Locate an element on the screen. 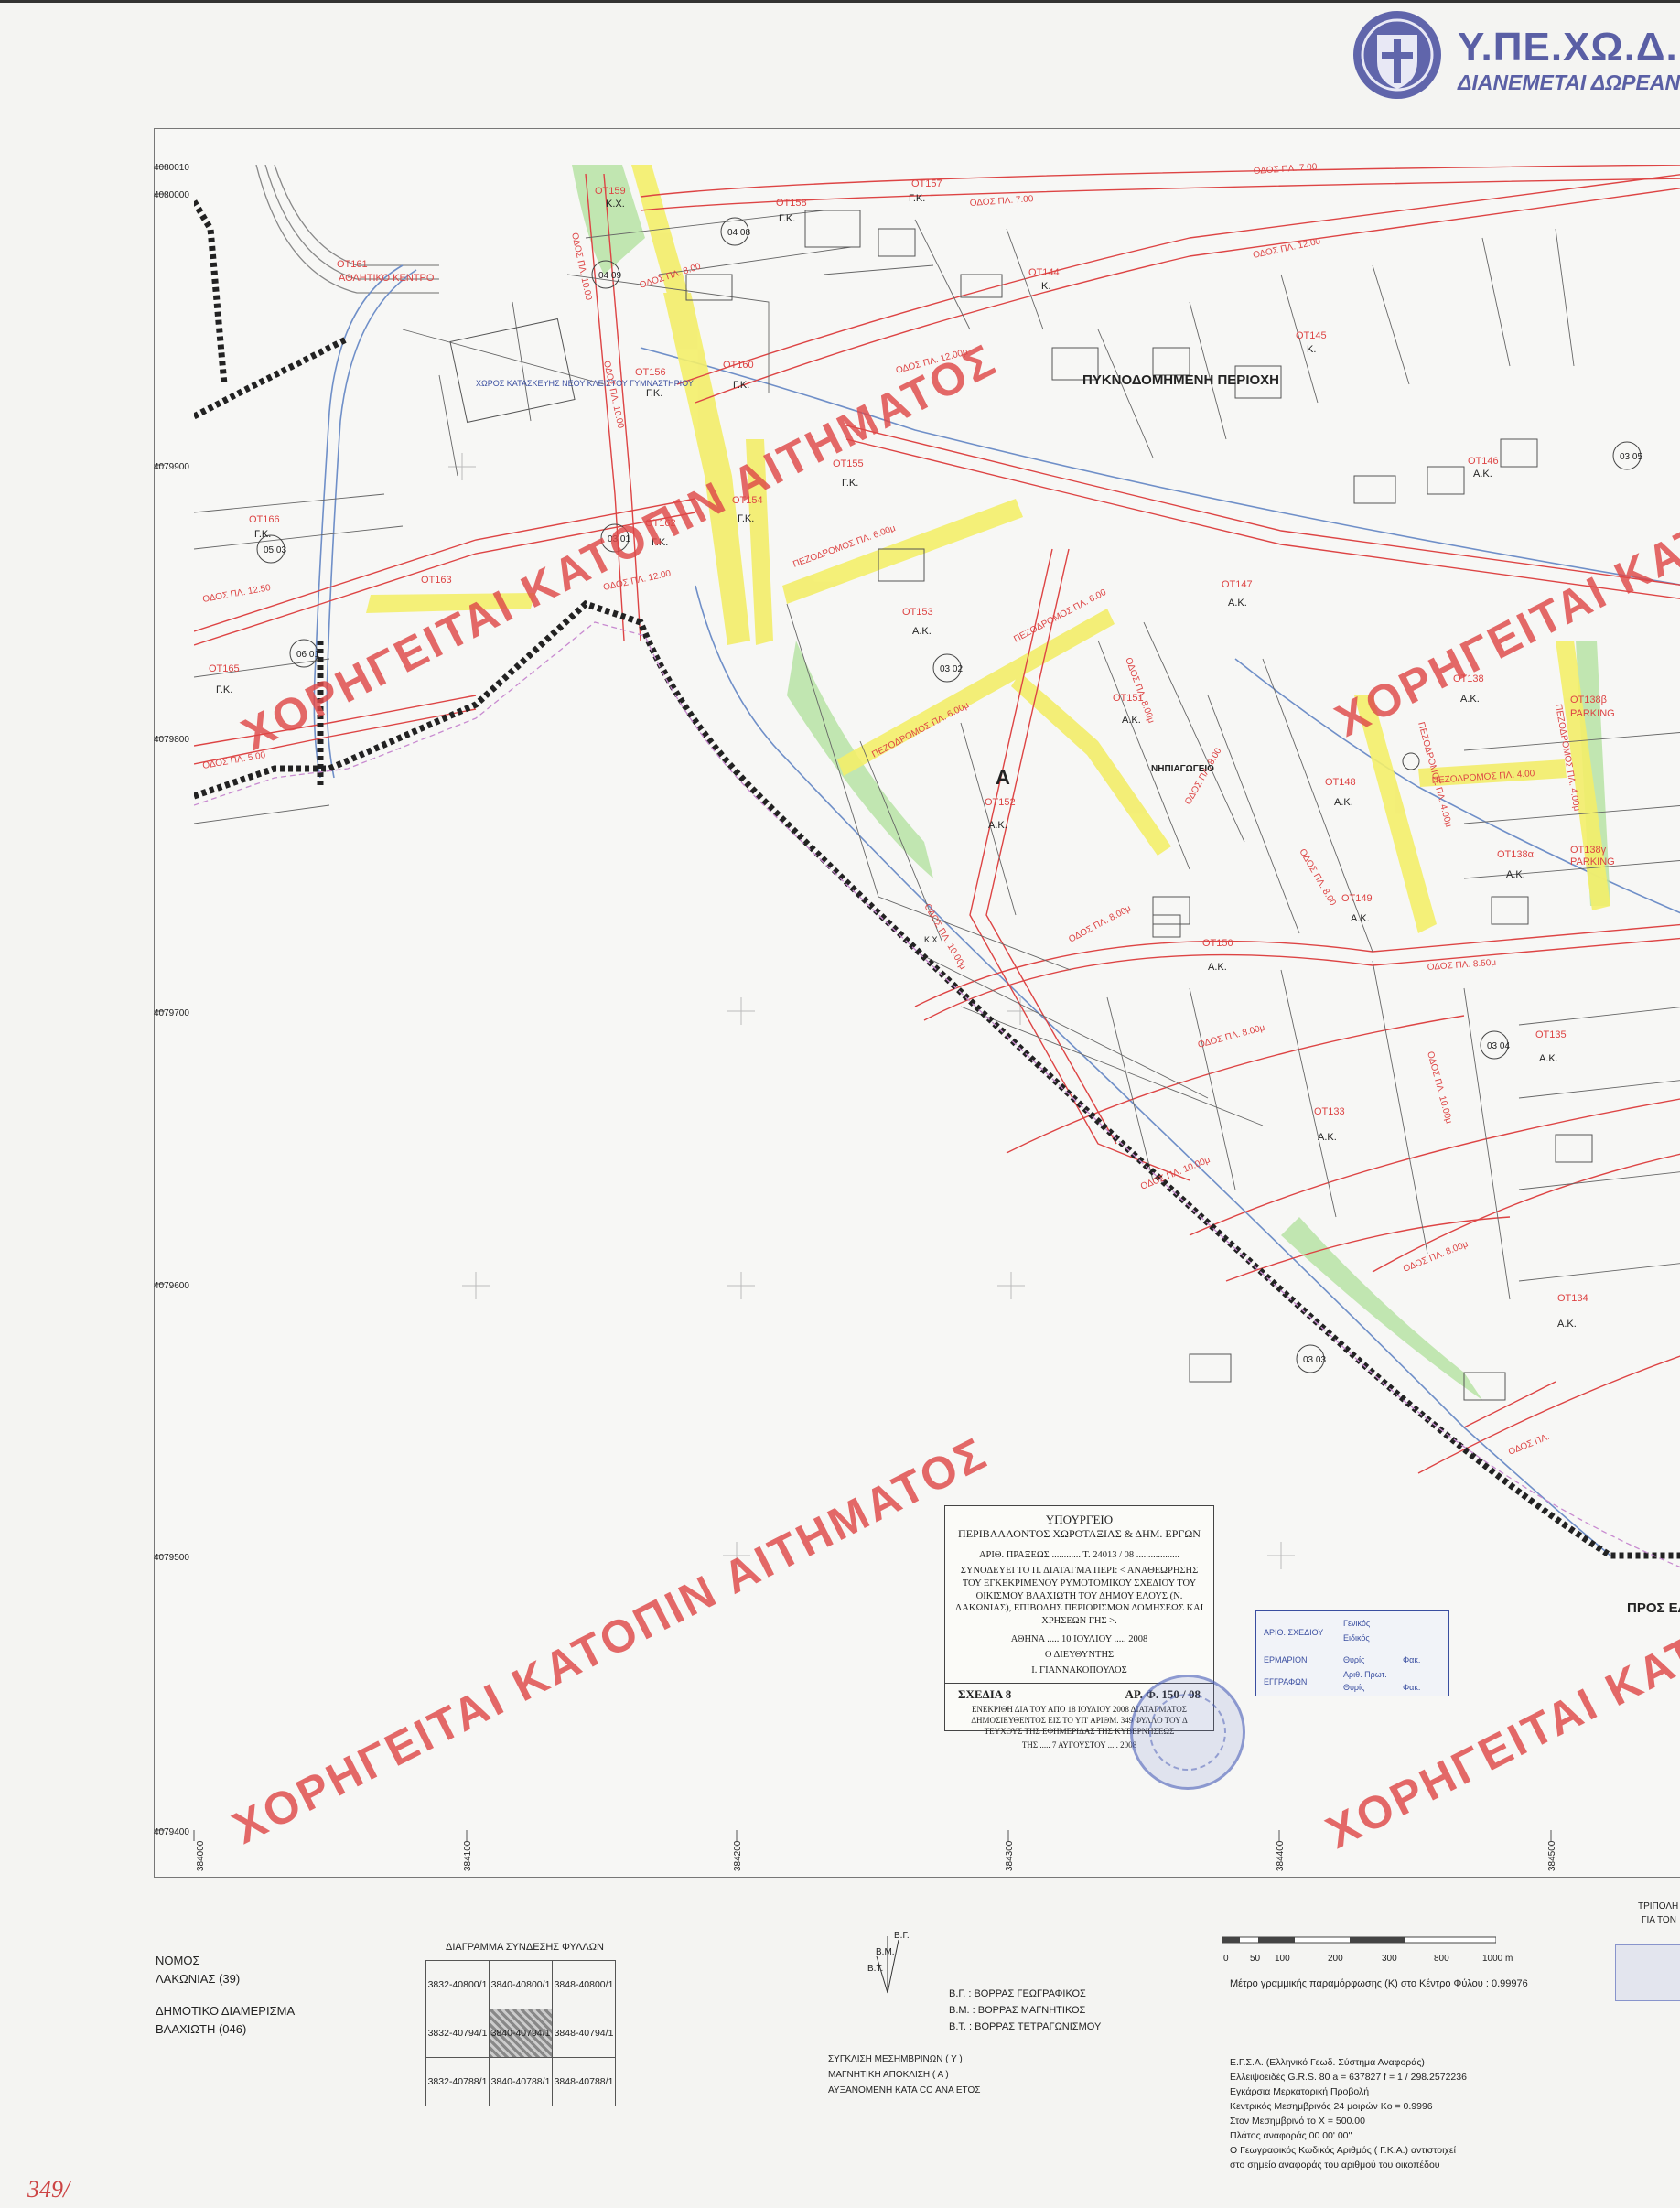  ref-line-6: Πλάτος αναφοράς 00 00' 00'' is located at coordinates (1291, 2135).